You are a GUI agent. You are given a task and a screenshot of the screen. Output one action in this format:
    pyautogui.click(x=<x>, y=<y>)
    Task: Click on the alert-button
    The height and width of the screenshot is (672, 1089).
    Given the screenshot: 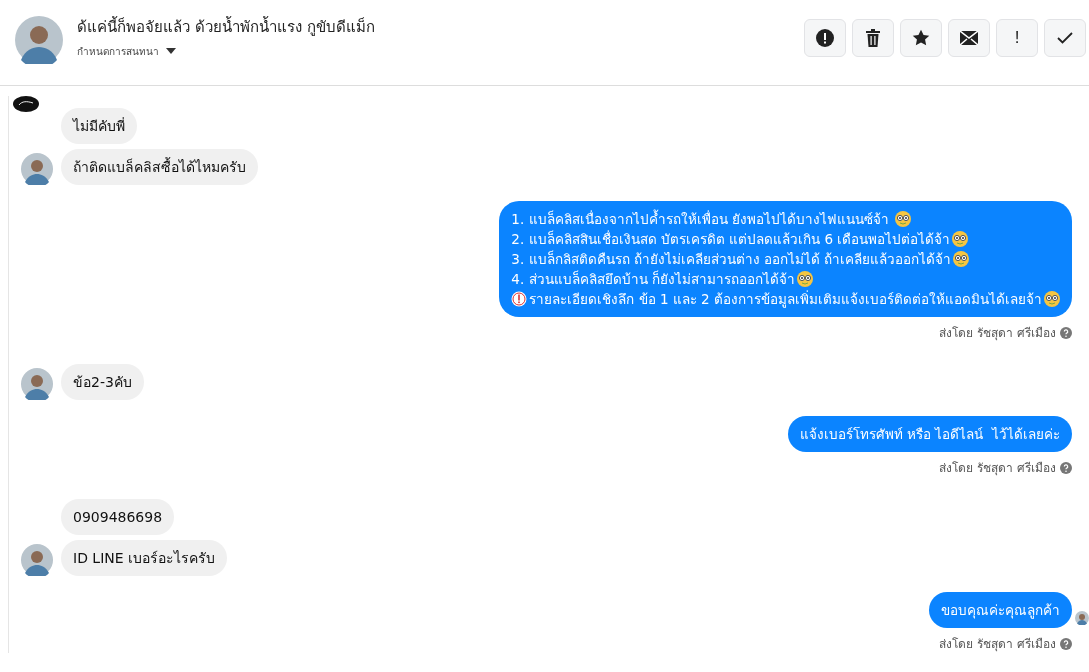 What is the action you would take?
    pyautogui.click(x=825, y=37)
    